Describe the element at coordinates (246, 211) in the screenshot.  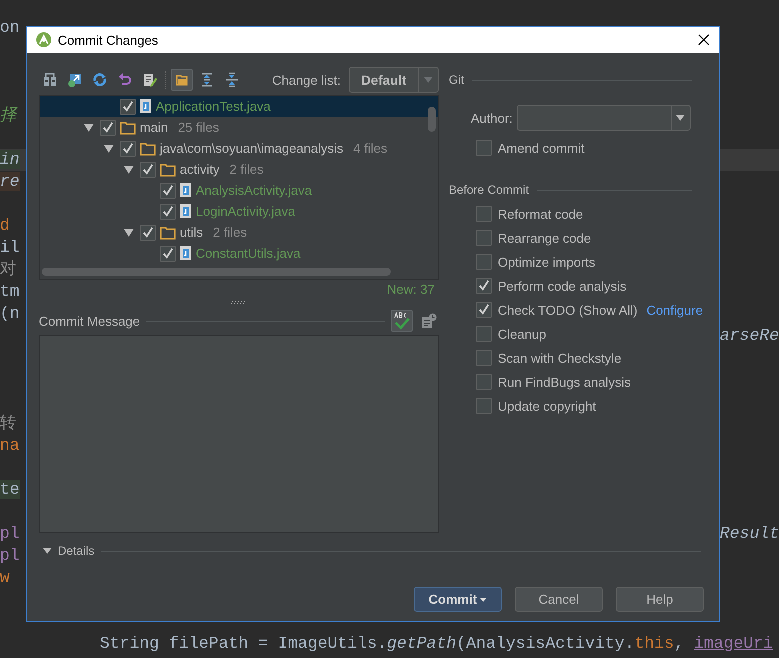
I see `file-name: LoginActivity.java` at that location.